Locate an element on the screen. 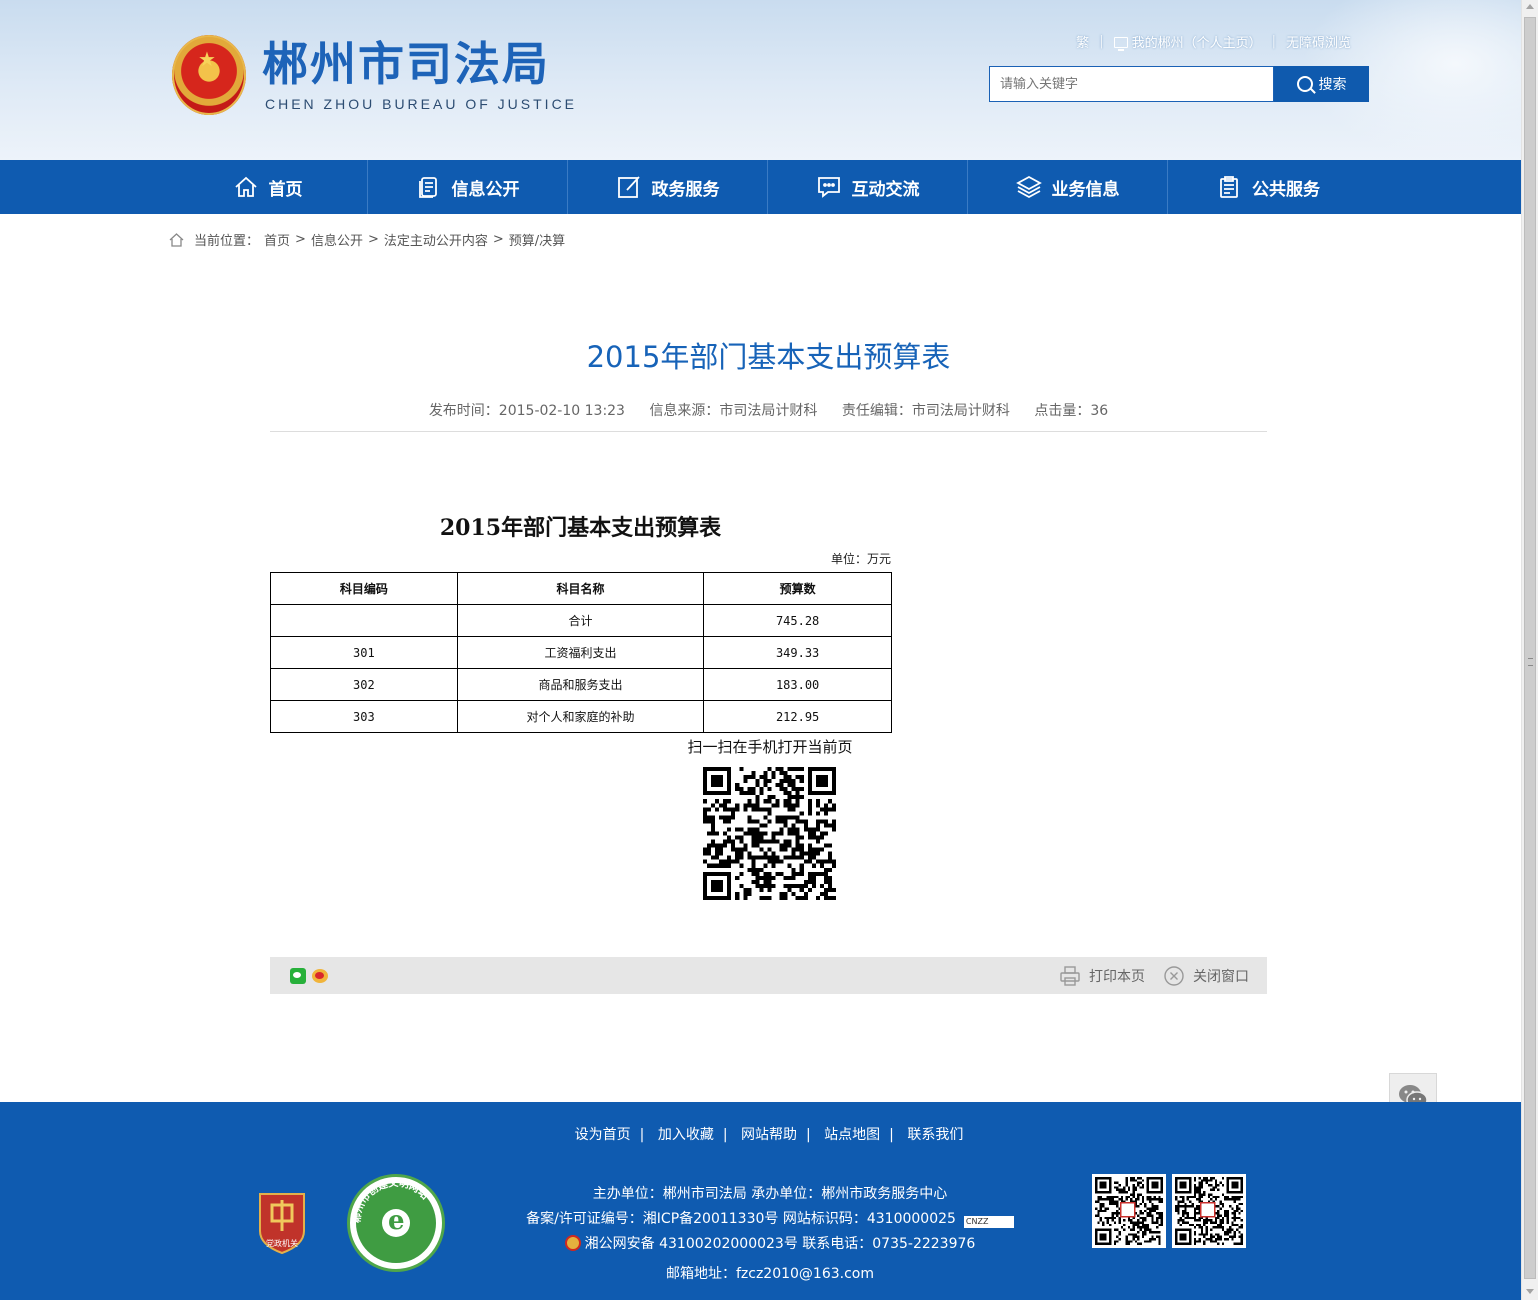 Image resolution: width=1538 pixels, height=1300 pixels. sitemap-link: 站点地图 is located at coordinates (852, 1135).